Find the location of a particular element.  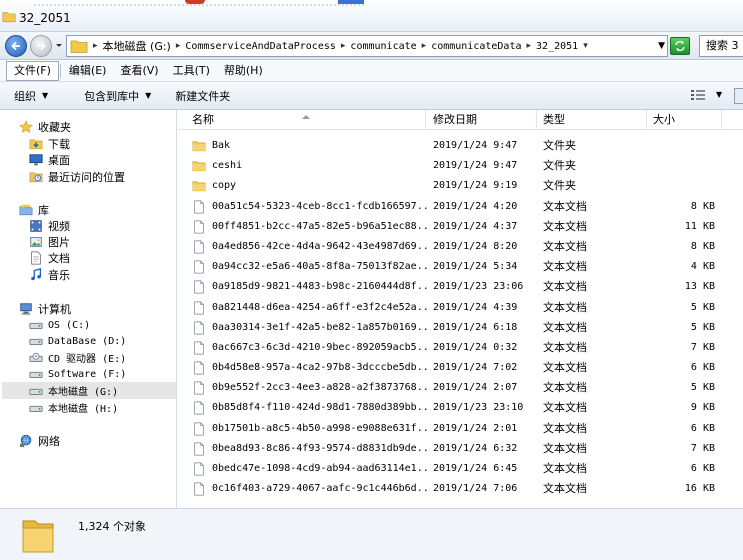

nav-item-label: 视频 is located at coordinates (59, 226).